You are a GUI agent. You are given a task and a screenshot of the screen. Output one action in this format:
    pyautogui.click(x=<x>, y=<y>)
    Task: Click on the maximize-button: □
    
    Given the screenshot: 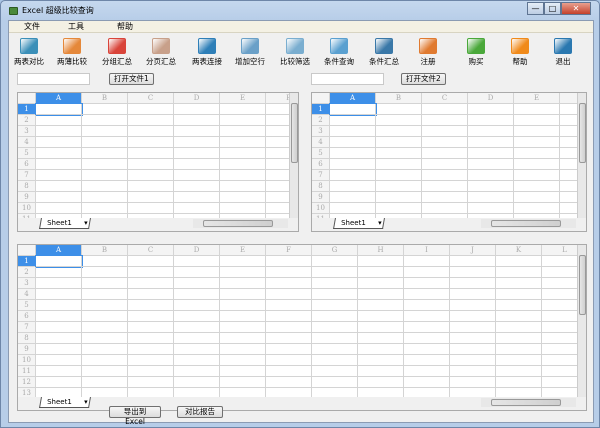 What is the action you would take?
    pyautogui.click(x=552, y=8)
    